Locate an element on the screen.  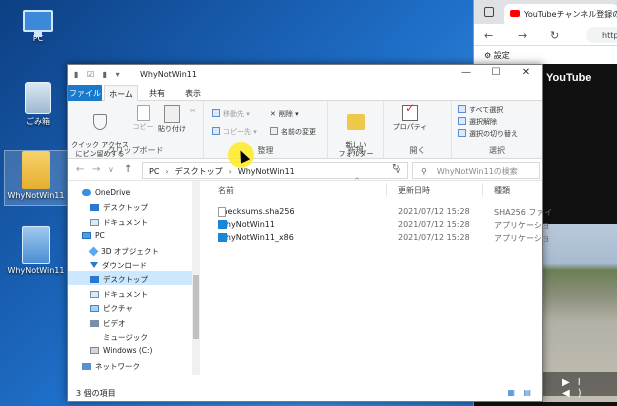
file-name-cell: WhyNotWin11_x86 is located at coordinates (256, 237).